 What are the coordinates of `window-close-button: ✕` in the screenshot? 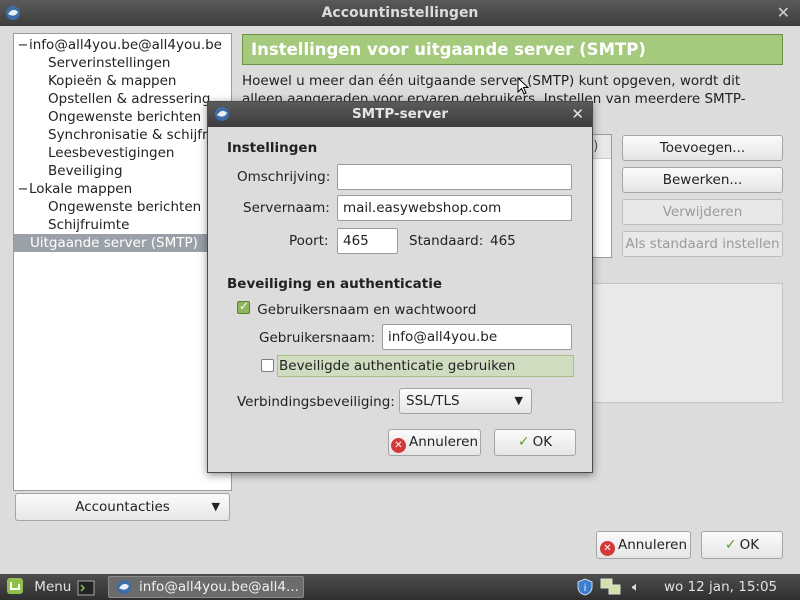 It's located at (783, 13).